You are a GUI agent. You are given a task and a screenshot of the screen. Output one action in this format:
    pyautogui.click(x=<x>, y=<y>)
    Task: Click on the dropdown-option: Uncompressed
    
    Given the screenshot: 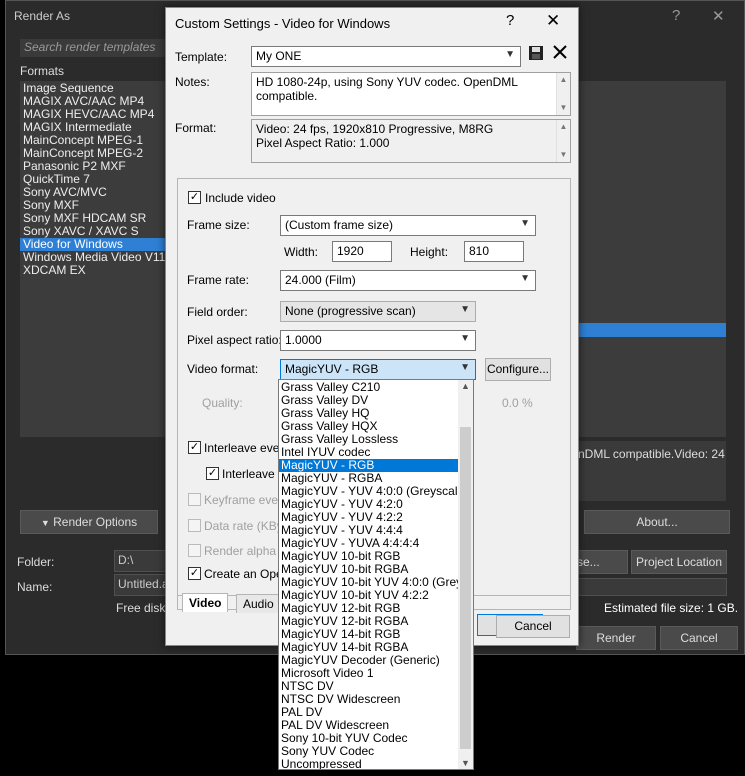 What is the action you would take?
    pyautogui.click(x=369, y=763)
    